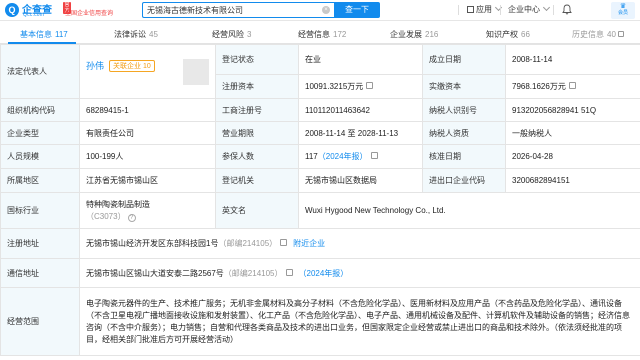 The width and height of the screenshot is (640, 360). What do you see at coordinates (406, 34) in the screenshot?
I see `tab-label: 企业发展` at bounding box center [406, 34].